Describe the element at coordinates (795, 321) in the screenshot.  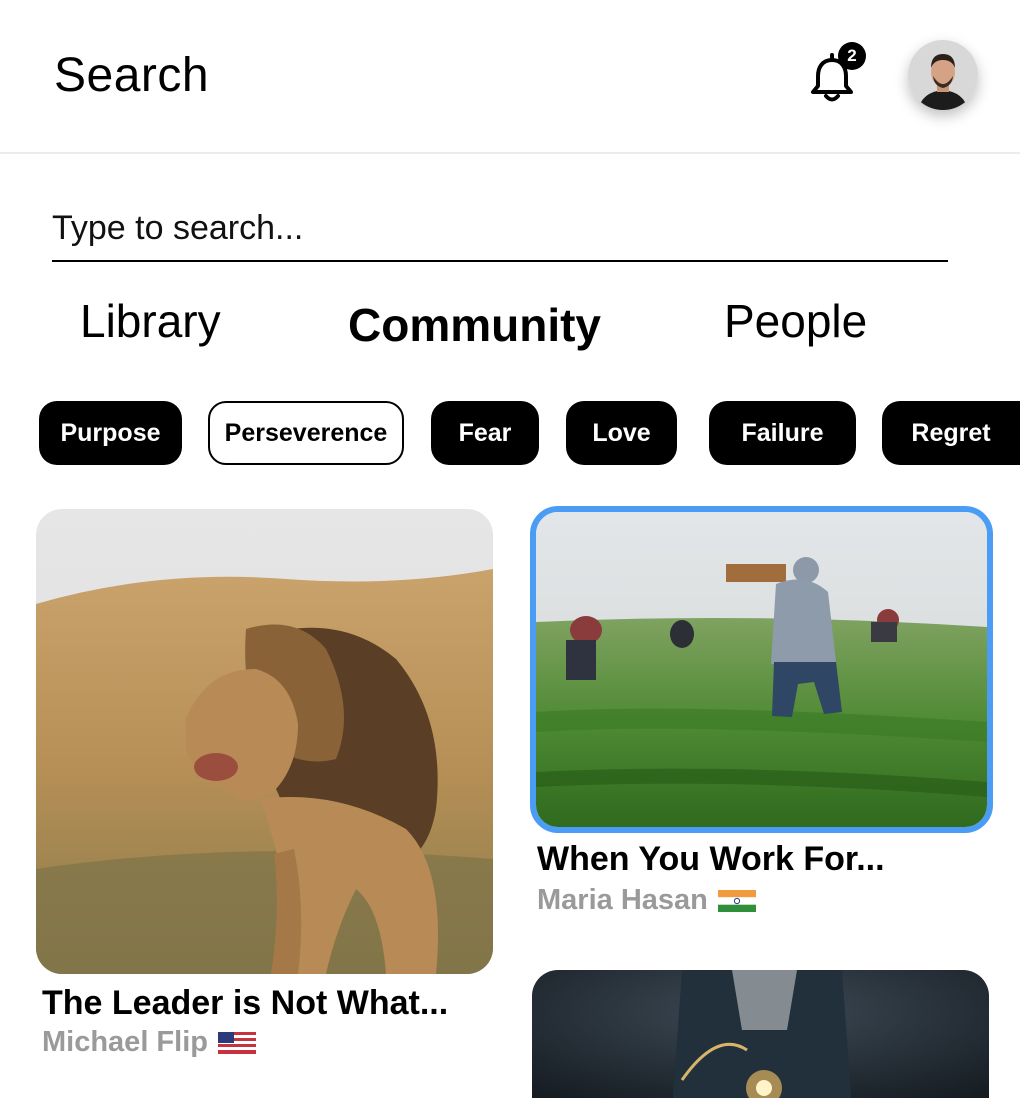
I see `tab-people: People` at that location.